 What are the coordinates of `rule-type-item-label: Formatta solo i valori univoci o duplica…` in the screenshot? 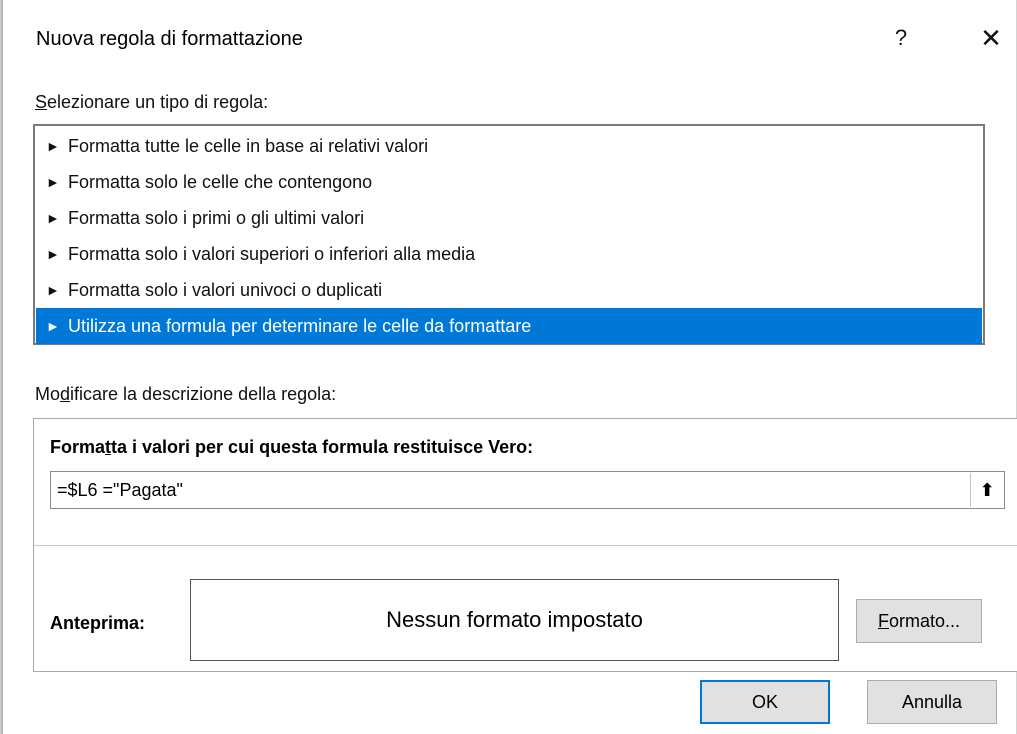 It's located at (225, 289).